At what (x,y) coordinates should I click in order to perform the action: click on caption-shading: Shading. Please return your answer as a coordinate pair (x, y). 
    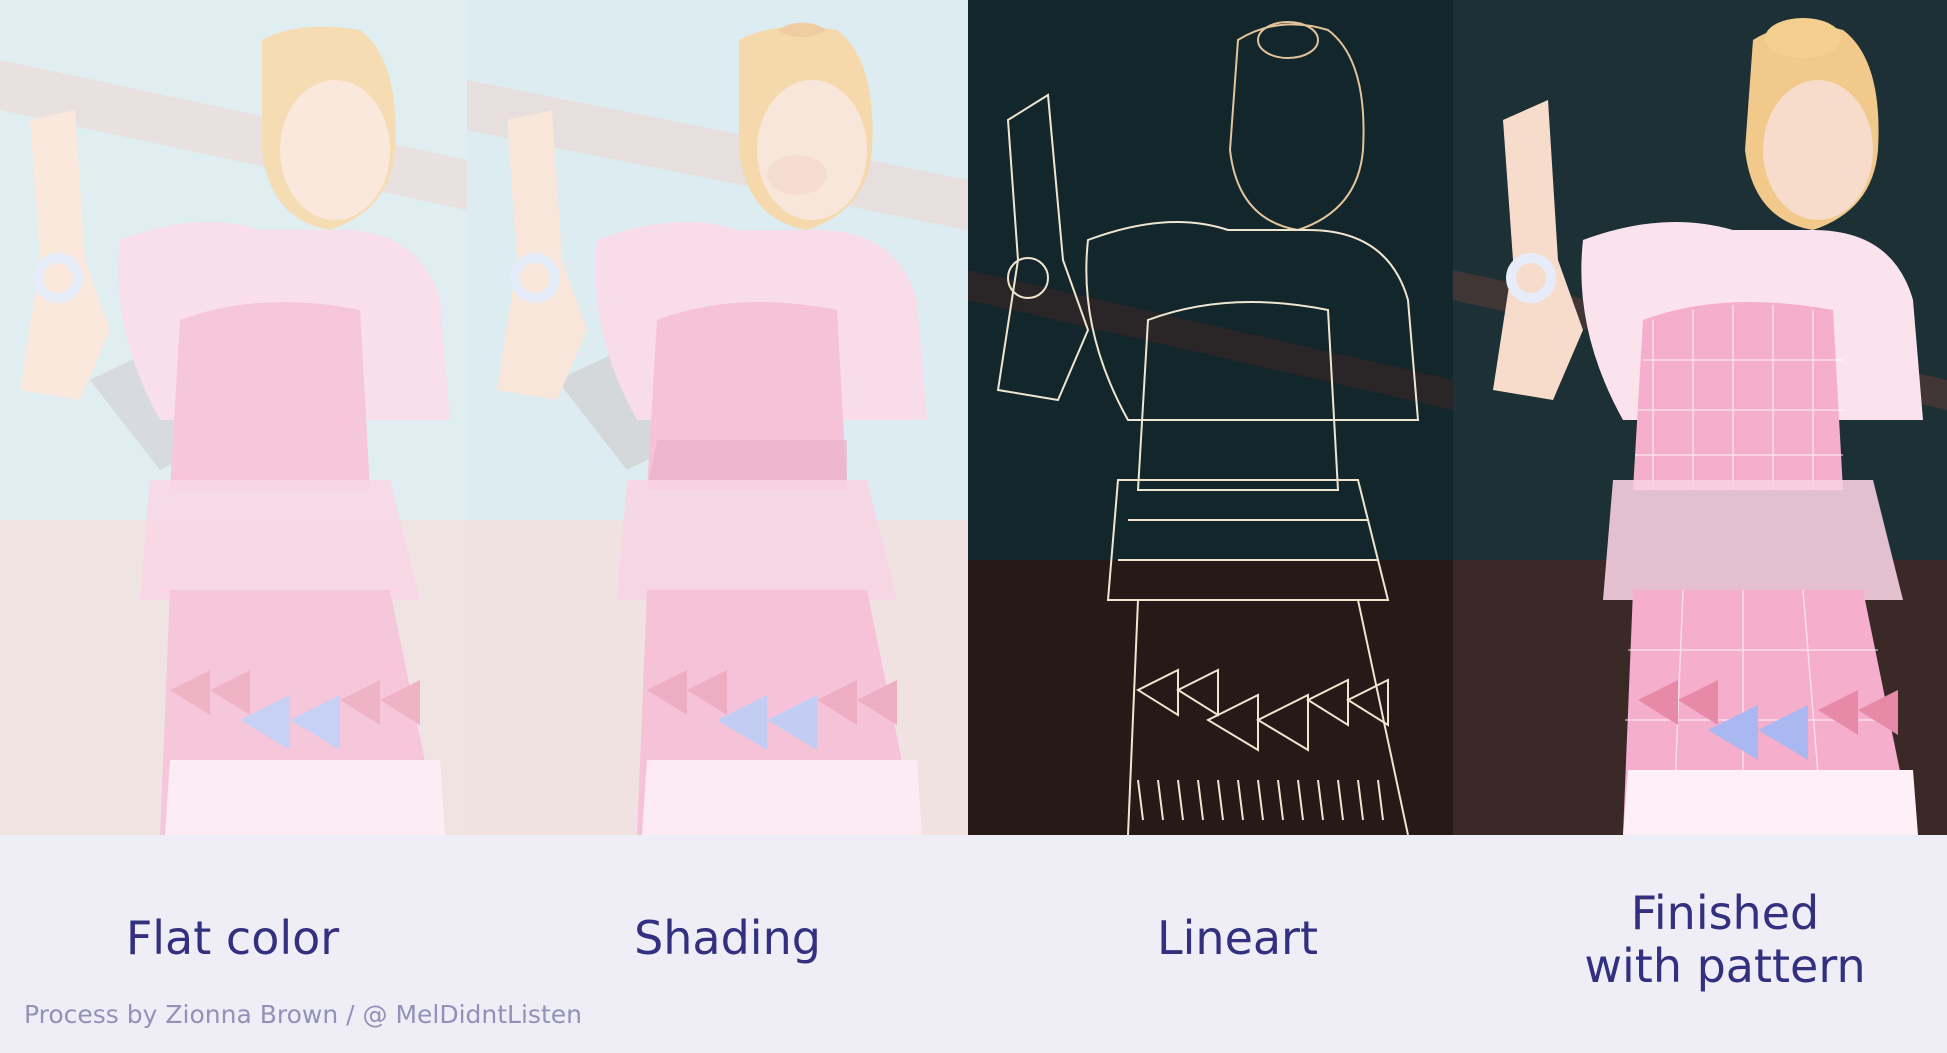
    Looking at the image, I should click on (727, 938).